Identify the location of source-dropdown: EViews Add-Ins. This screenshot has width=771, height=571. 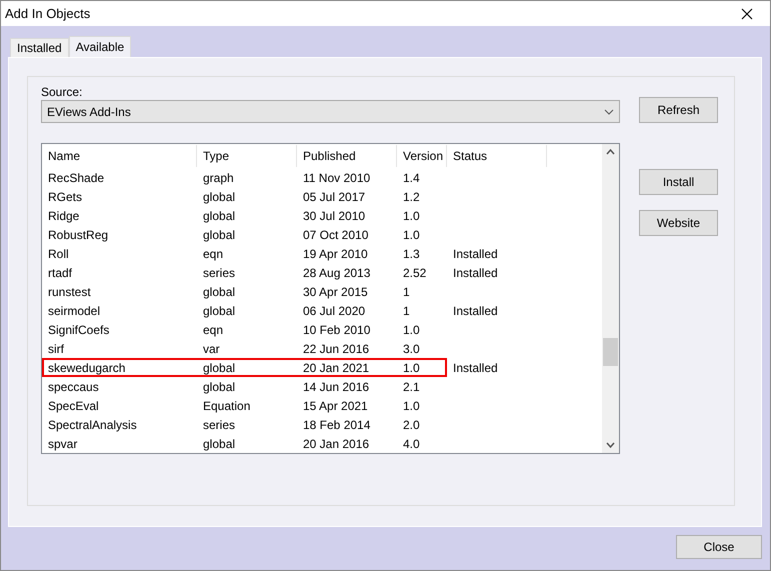
(330, 111).